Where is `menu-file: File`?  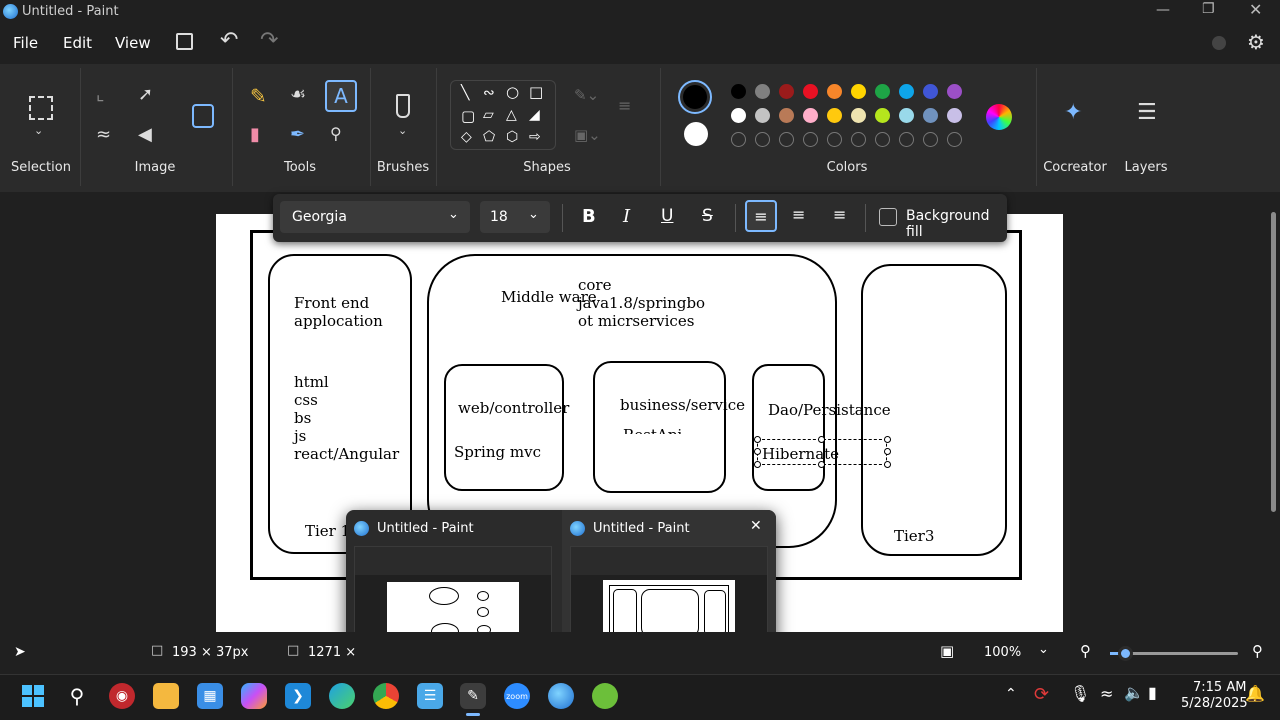 menu-file: File is located at coordinates (25, 43).